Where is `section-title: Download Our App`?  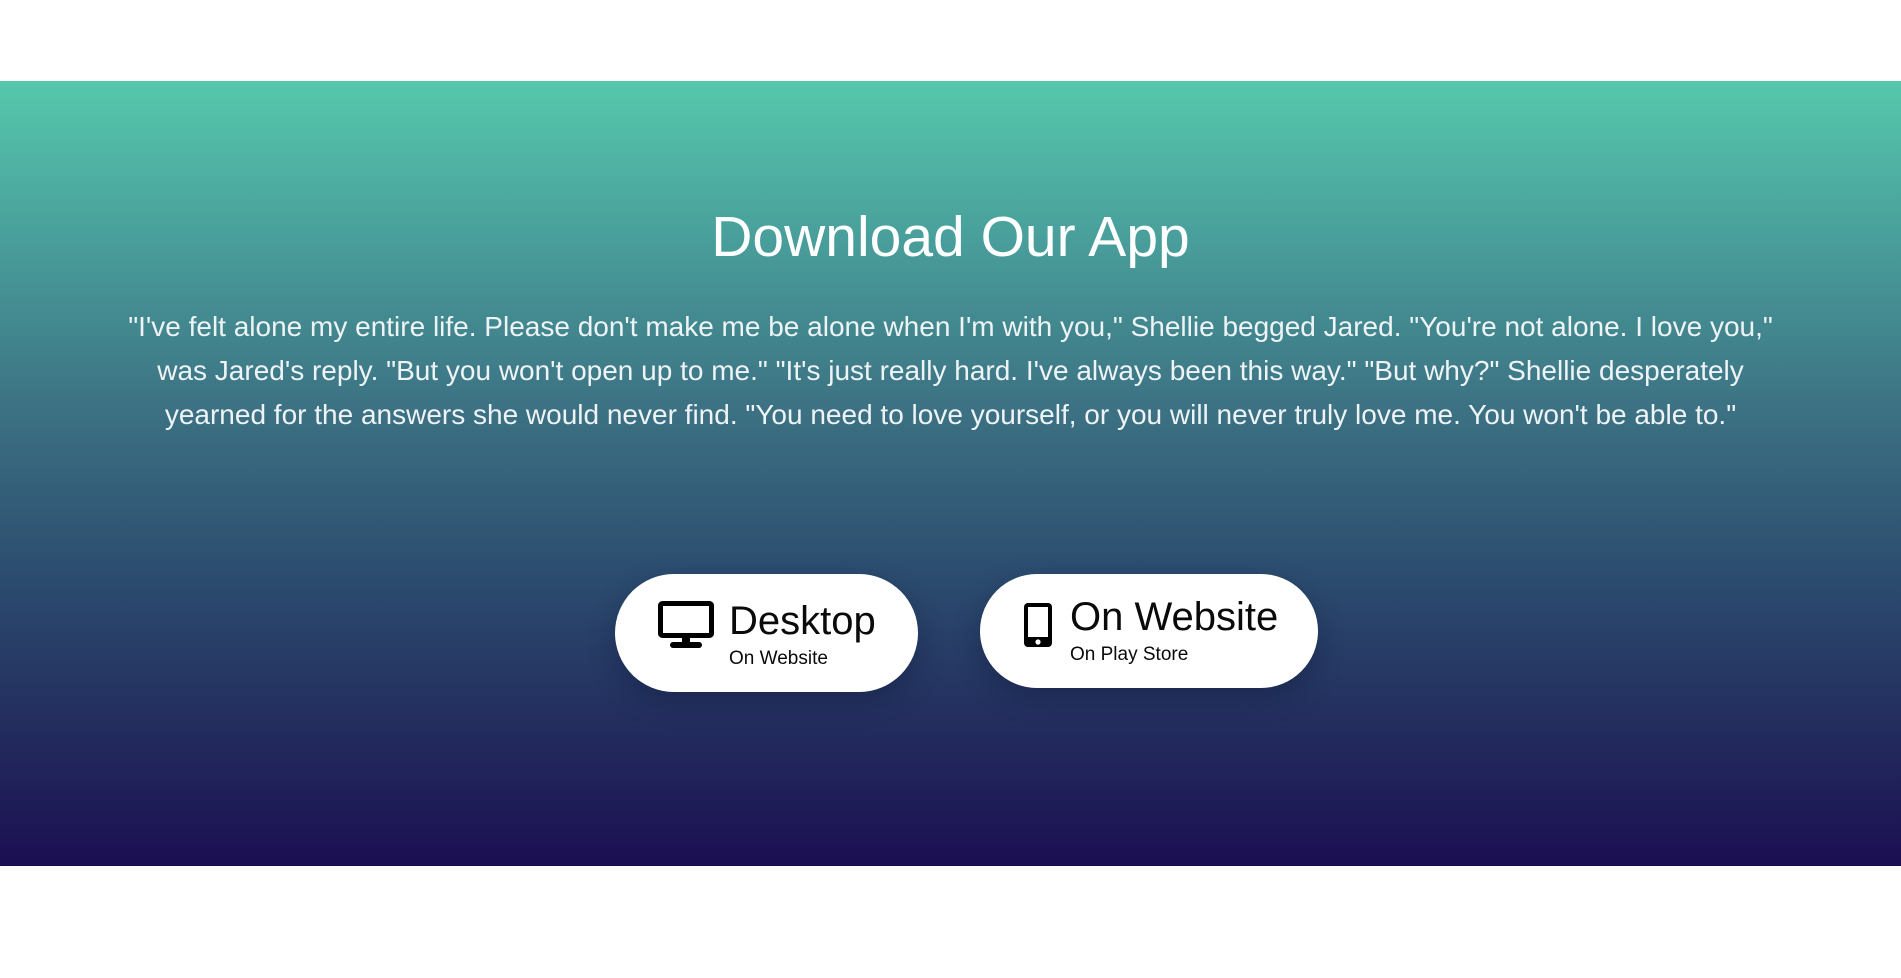 section-title: Download Our App is located at coordinates (950, 237).